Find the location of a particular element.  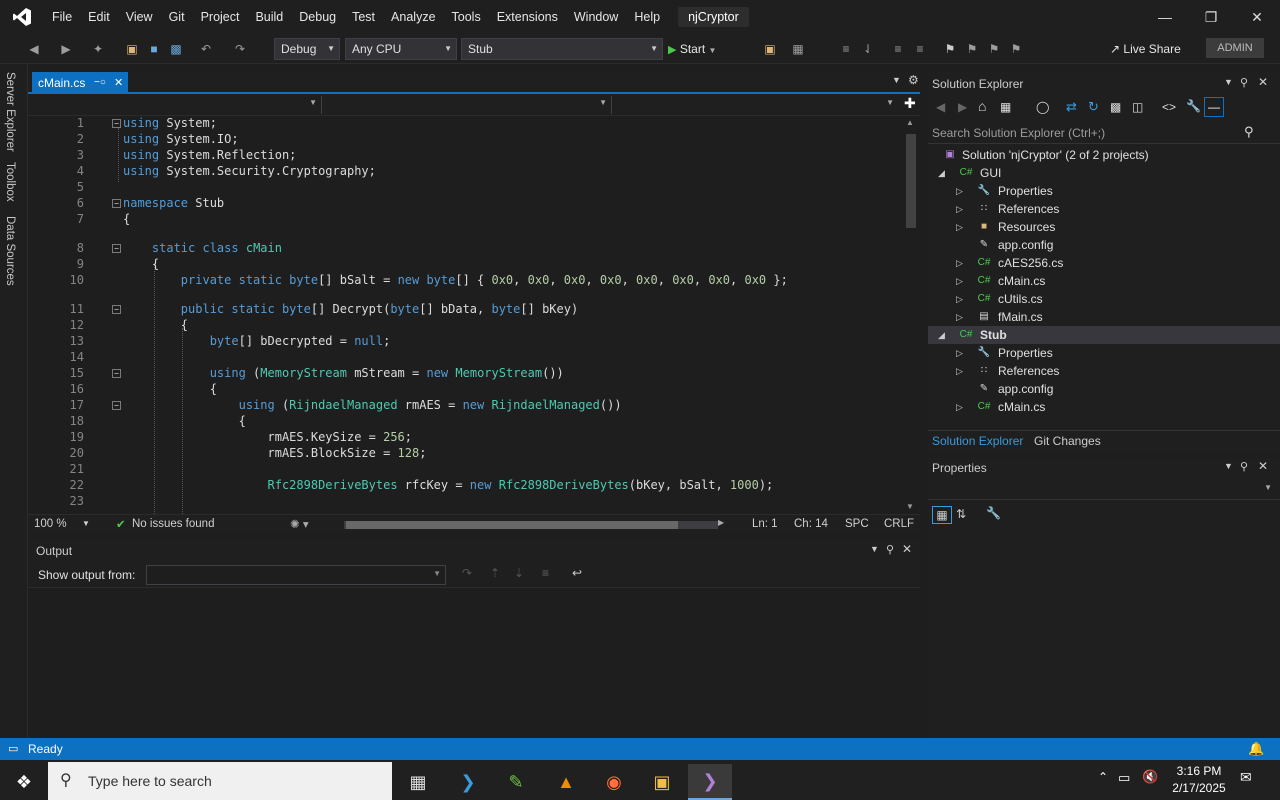

tree-gui-cutils: ▷ C# cUtils.cs is located at coordinates (1104, 299).